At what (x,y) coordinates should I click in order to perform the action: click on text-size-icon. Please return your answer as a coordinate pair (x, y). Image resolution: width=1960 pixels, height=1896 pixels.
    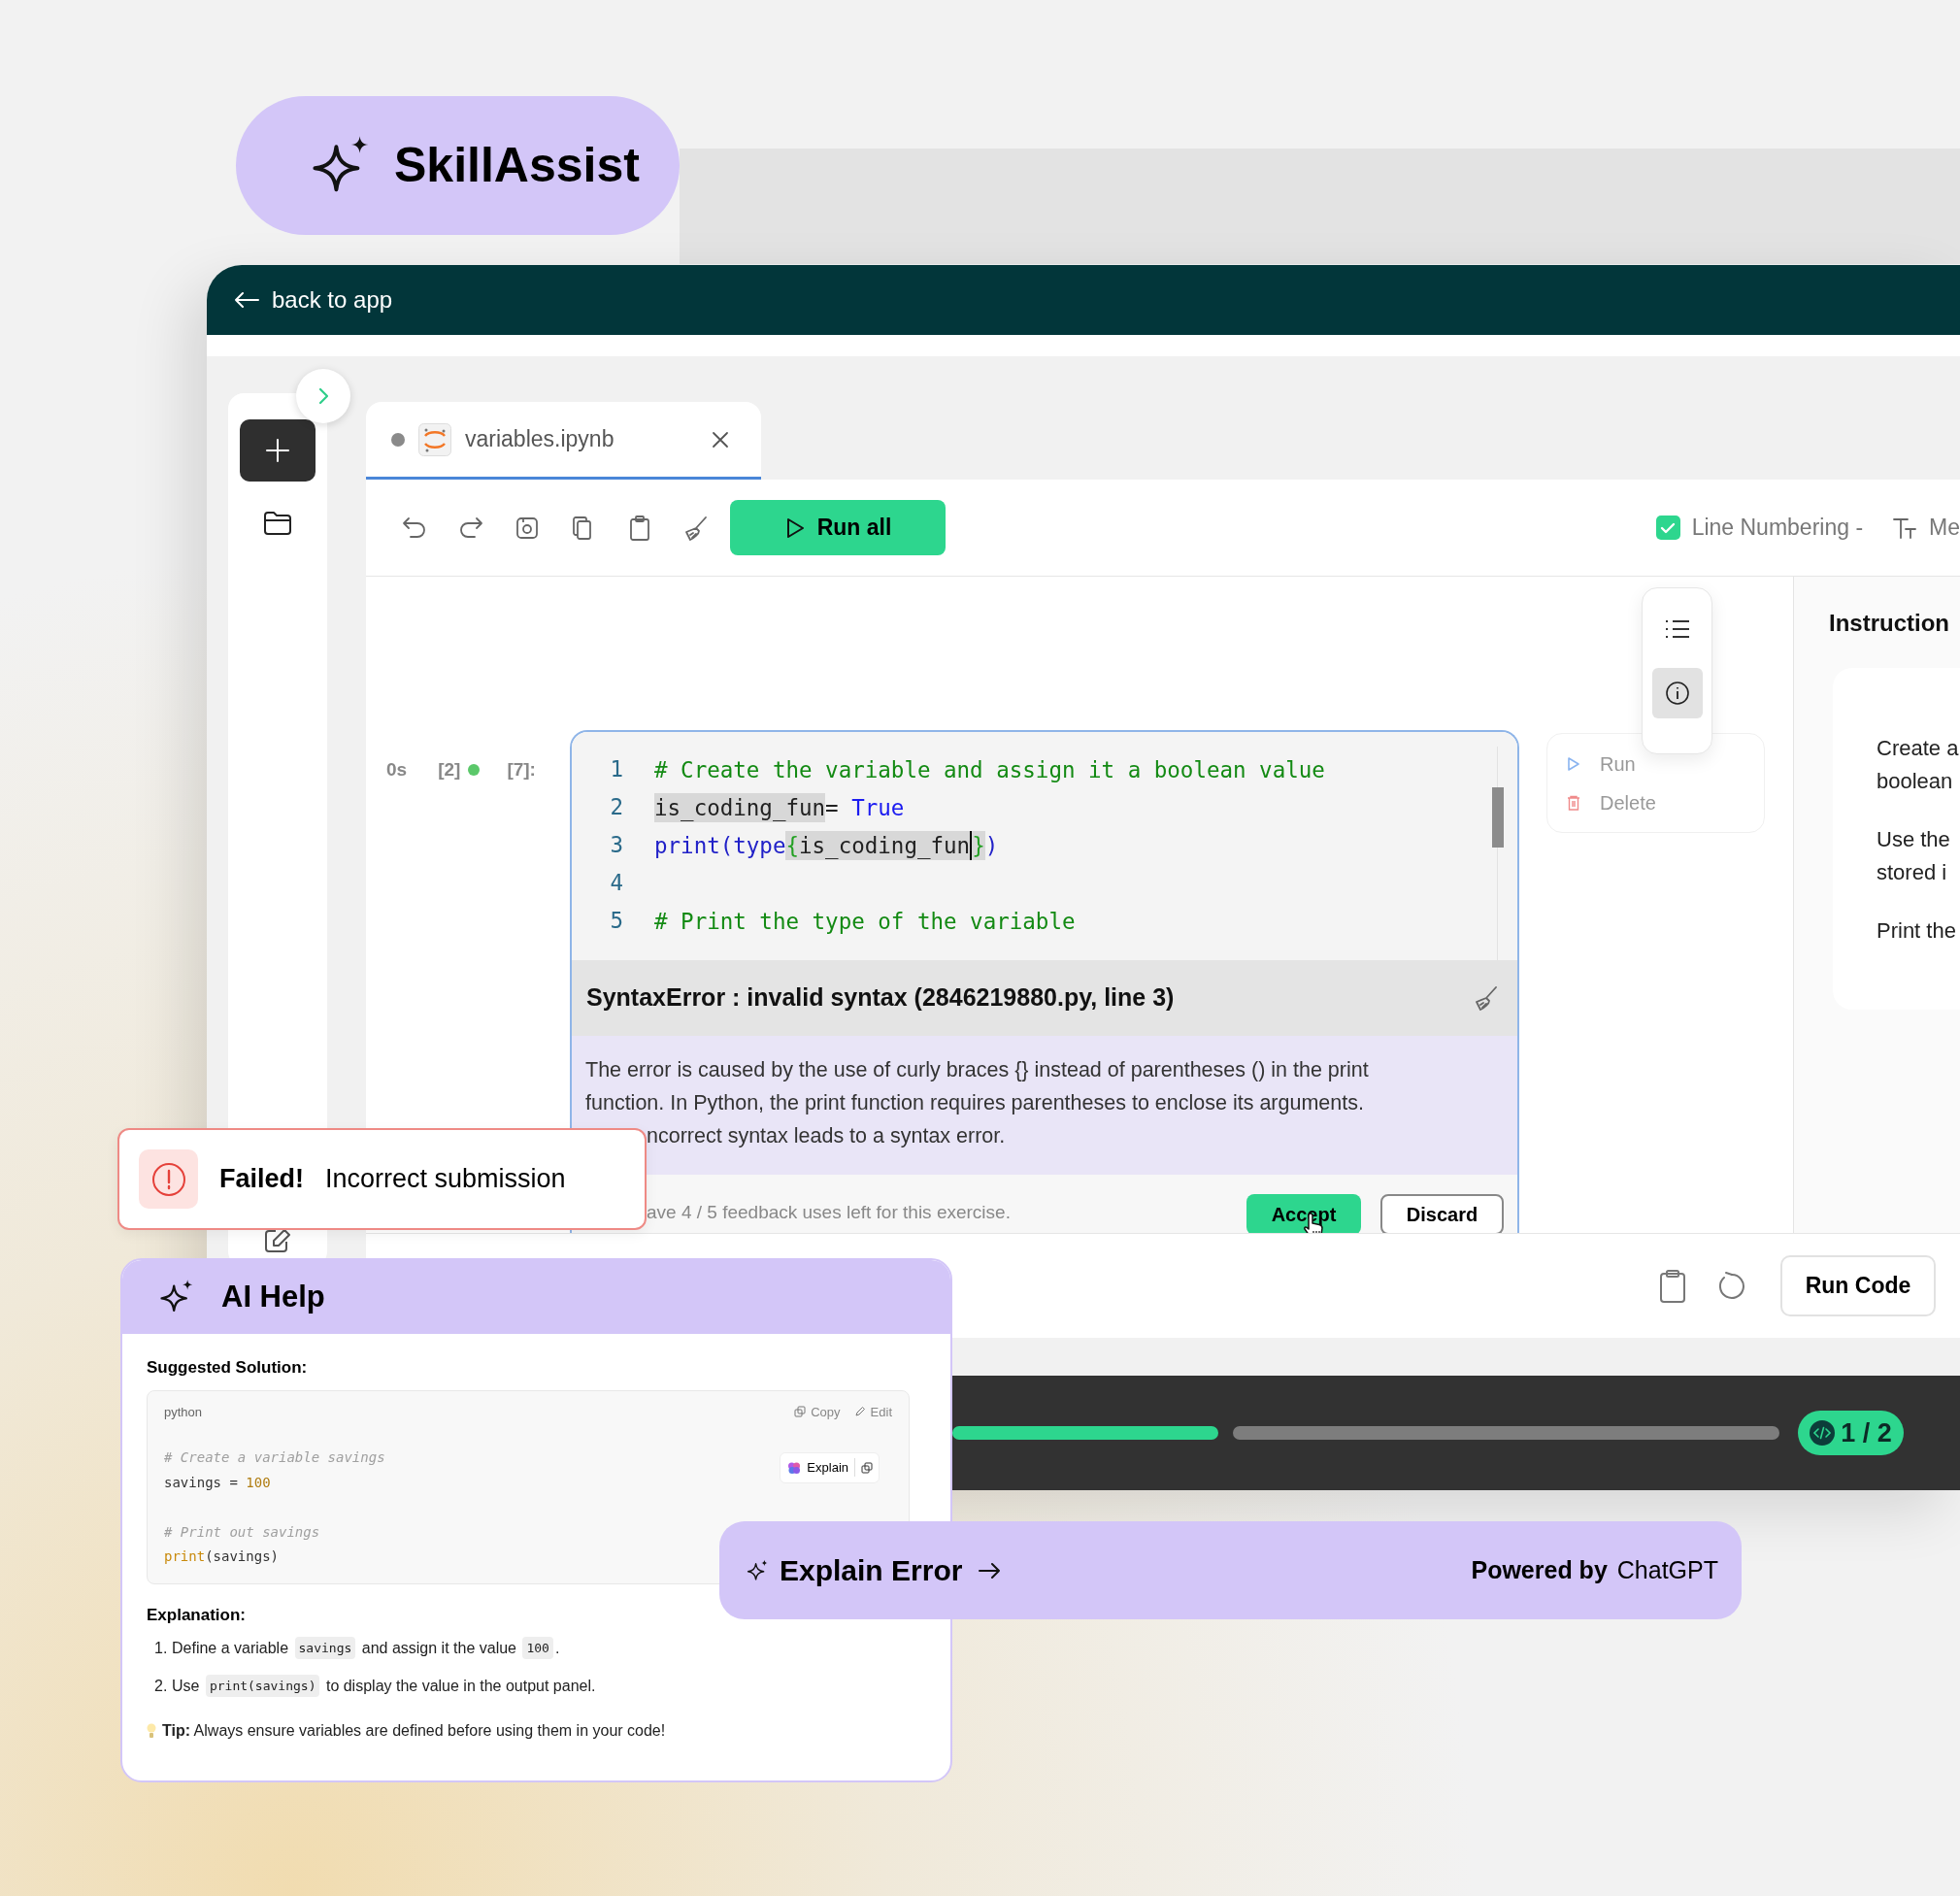
    Looking at the image, I should click on (1905, 528).